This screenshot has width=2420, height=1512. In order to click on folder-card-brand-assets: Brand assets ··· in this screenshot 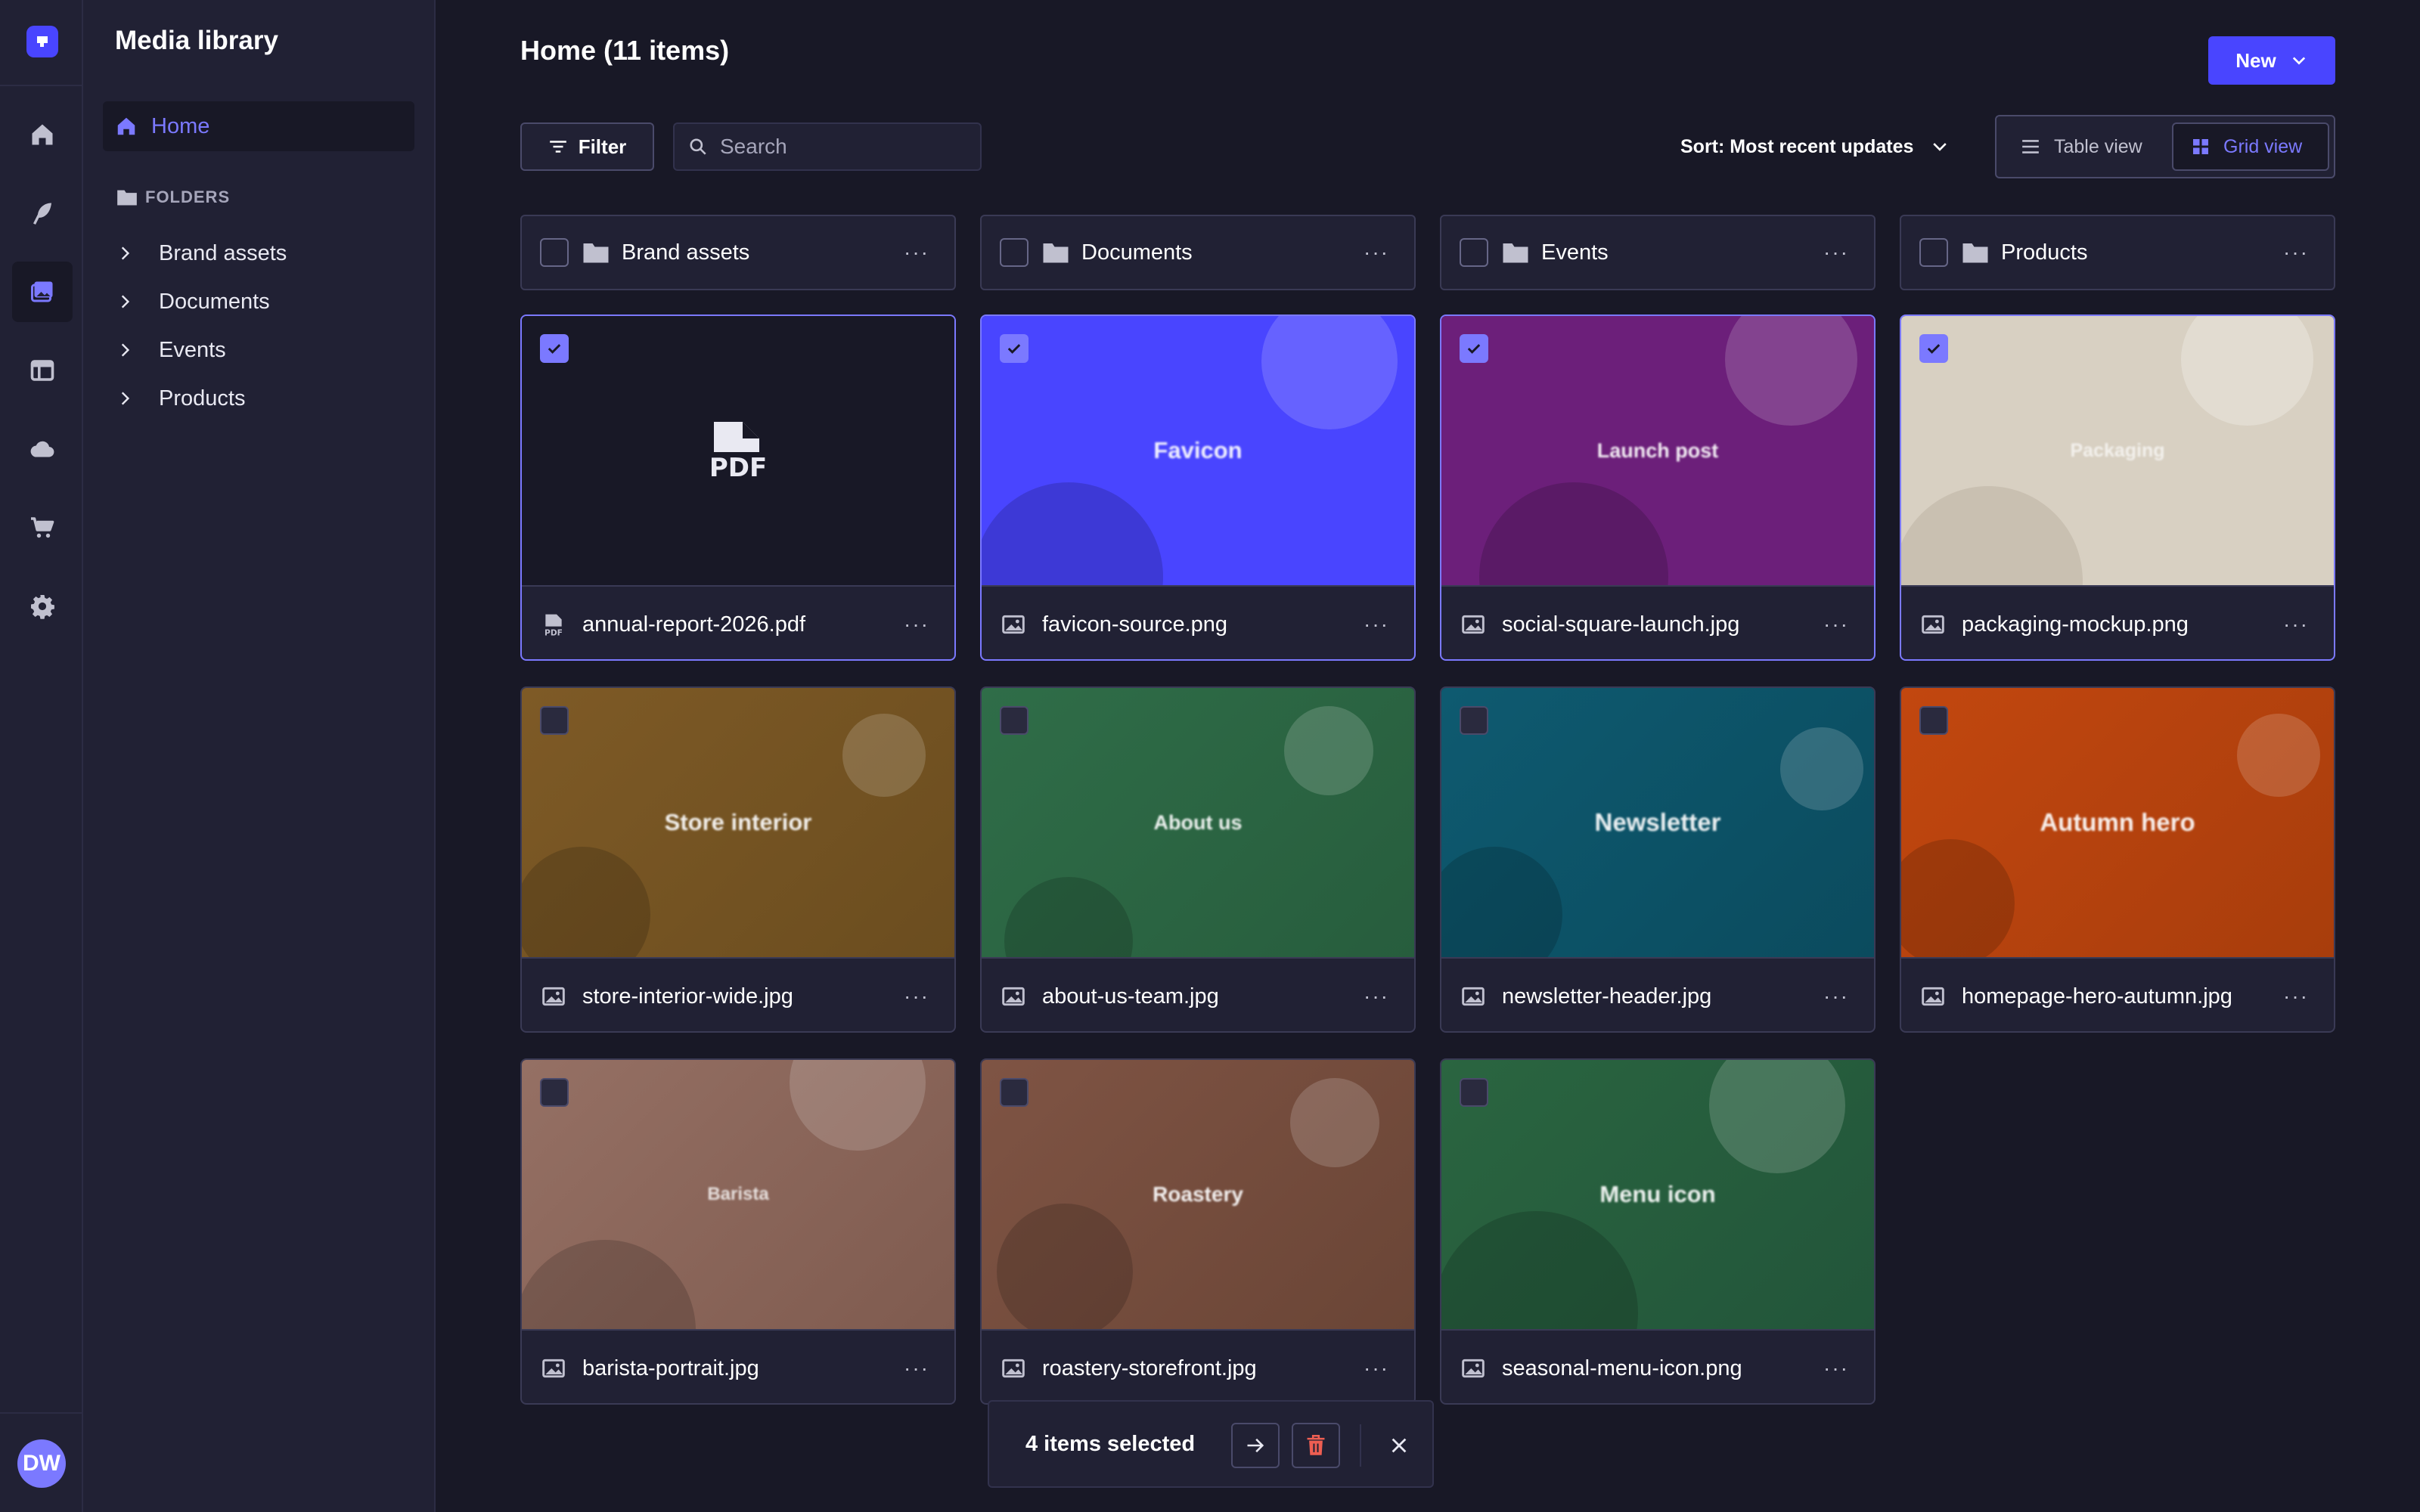, I will do `click(738, 253)`.